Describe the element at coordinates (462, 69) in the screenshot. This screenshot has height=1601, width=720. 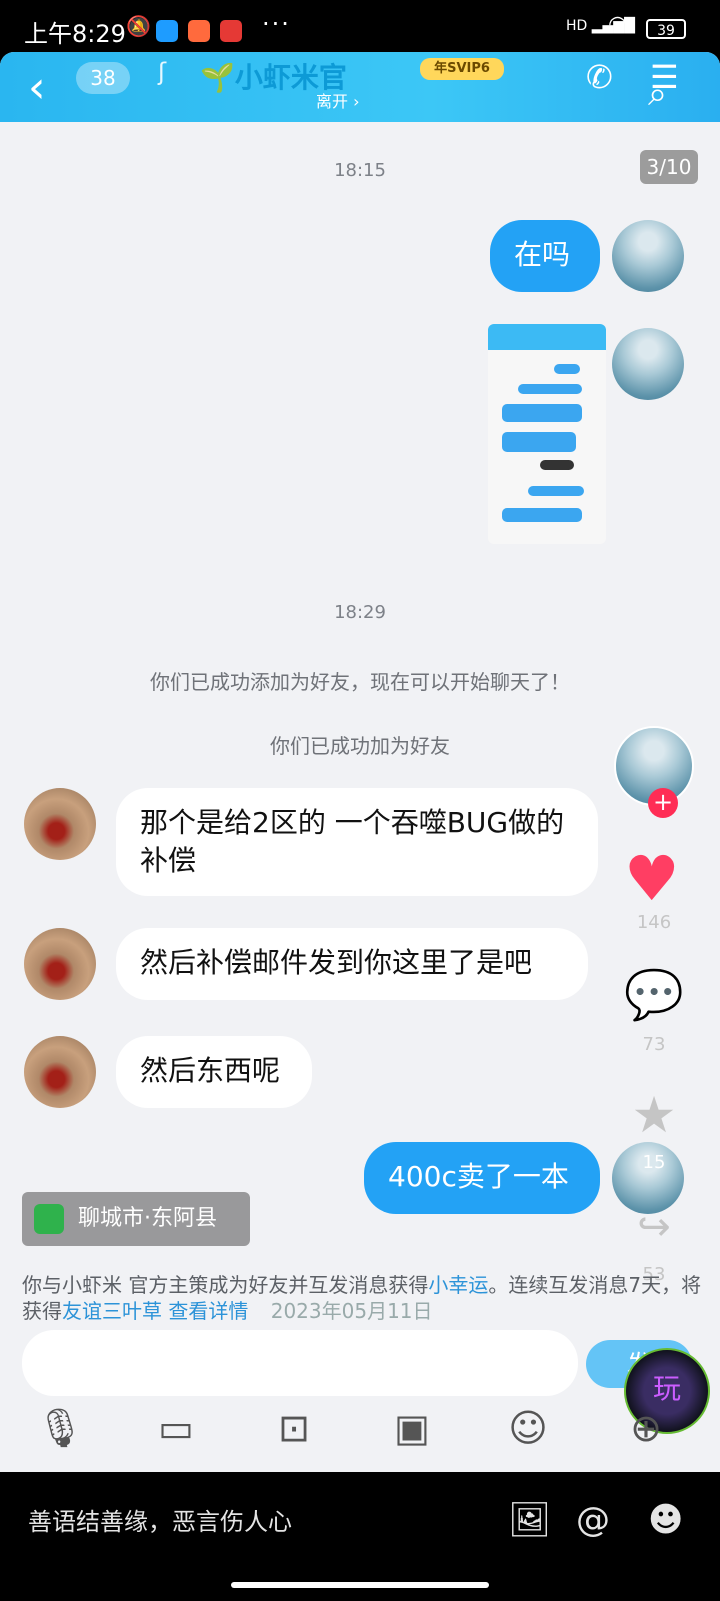
I see `vip-badge: 年SVIP6` at that location.